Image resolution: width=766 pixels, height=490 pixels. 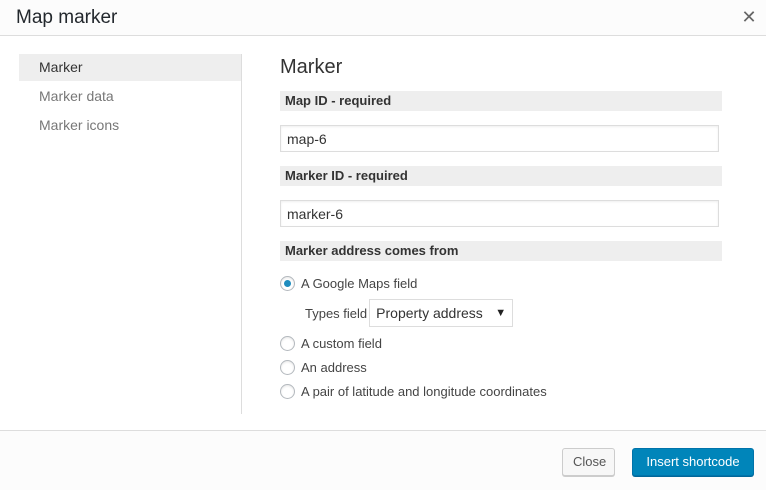 I want to click on sidebar-item-marker: Marker, so click(x=130, y=67).